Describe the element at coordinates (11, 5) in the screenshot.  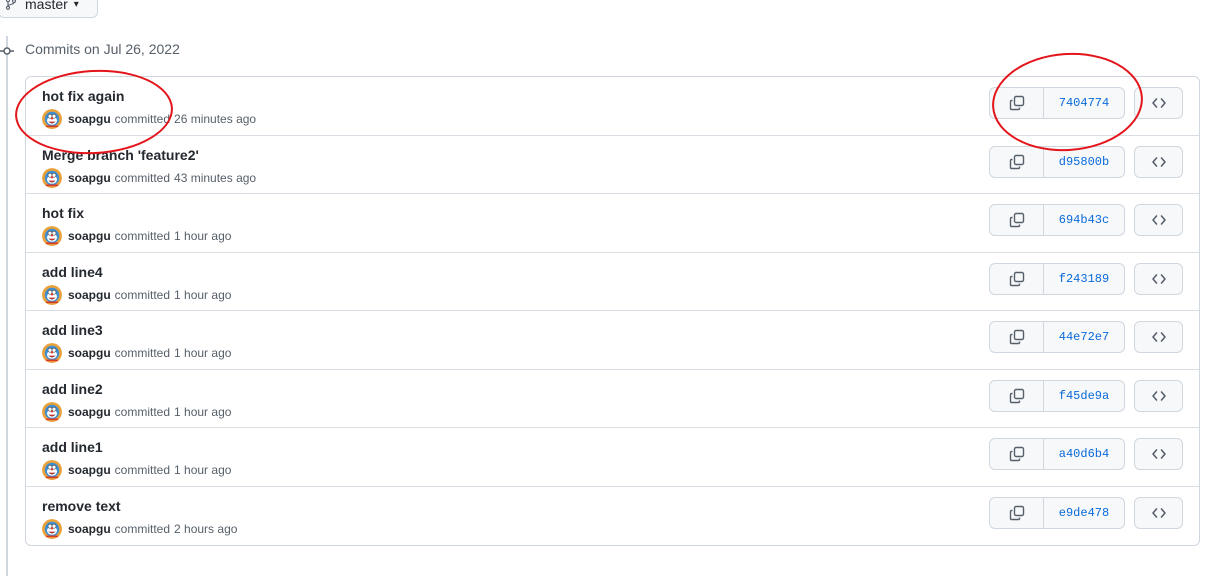
I see `git-branch-icon` at that location.